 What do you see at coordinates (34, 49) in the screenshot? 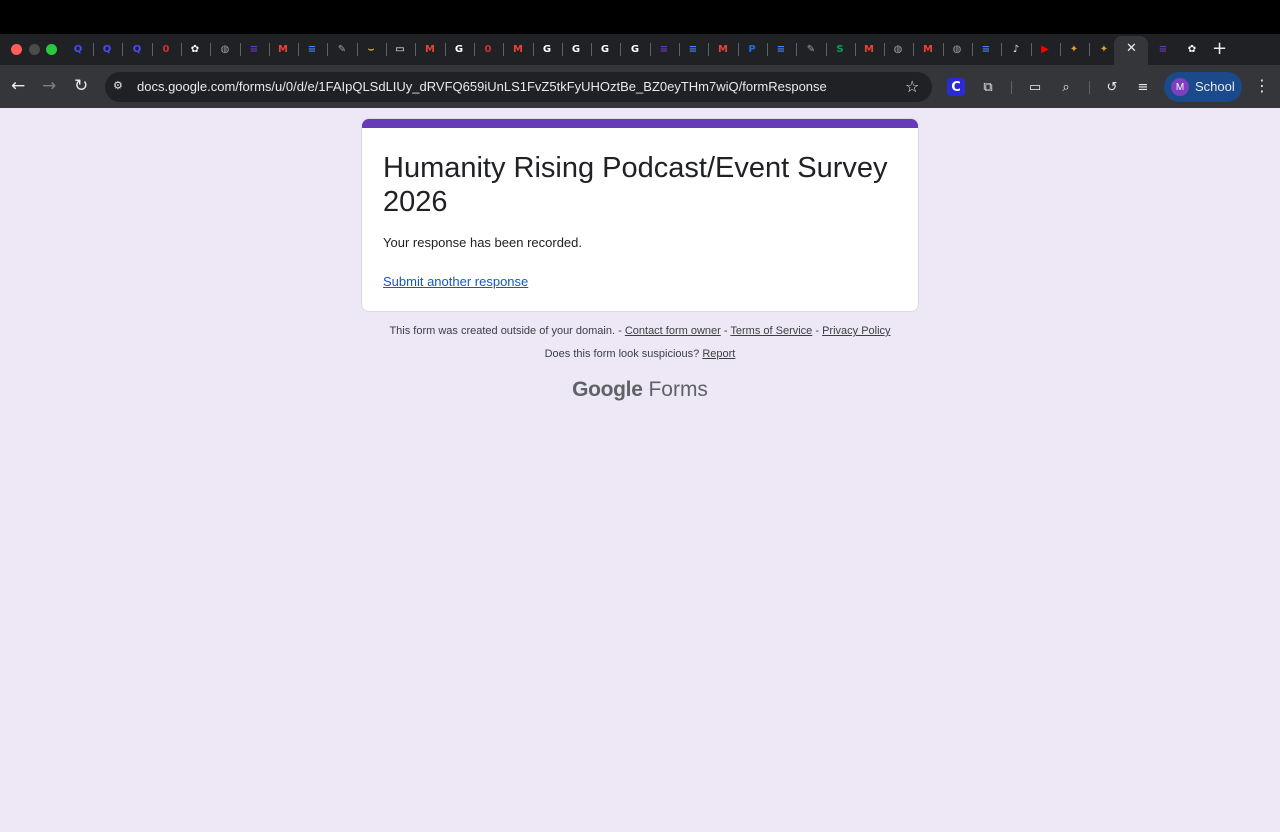
I see `minimize-window-button` at bounding box center [34, 49].